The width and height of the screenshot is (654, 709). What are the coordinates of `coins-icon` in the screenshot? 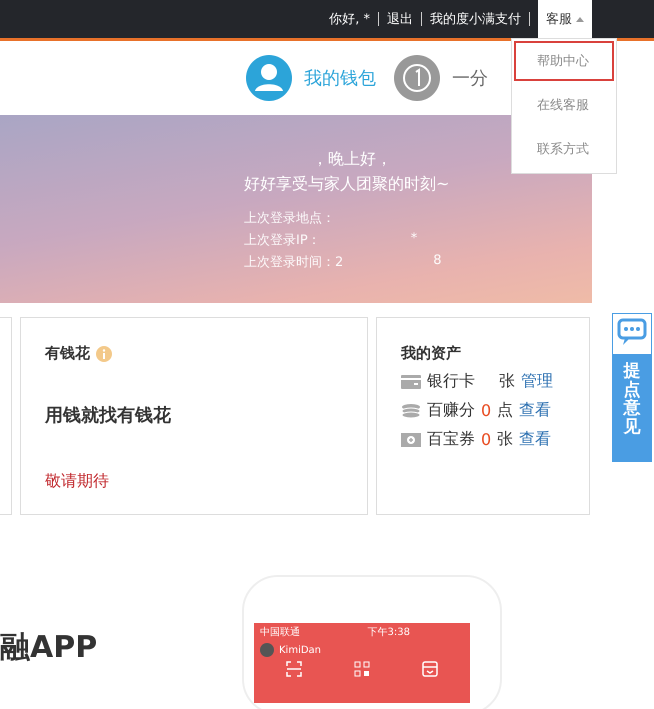 It's located at (411, 411).